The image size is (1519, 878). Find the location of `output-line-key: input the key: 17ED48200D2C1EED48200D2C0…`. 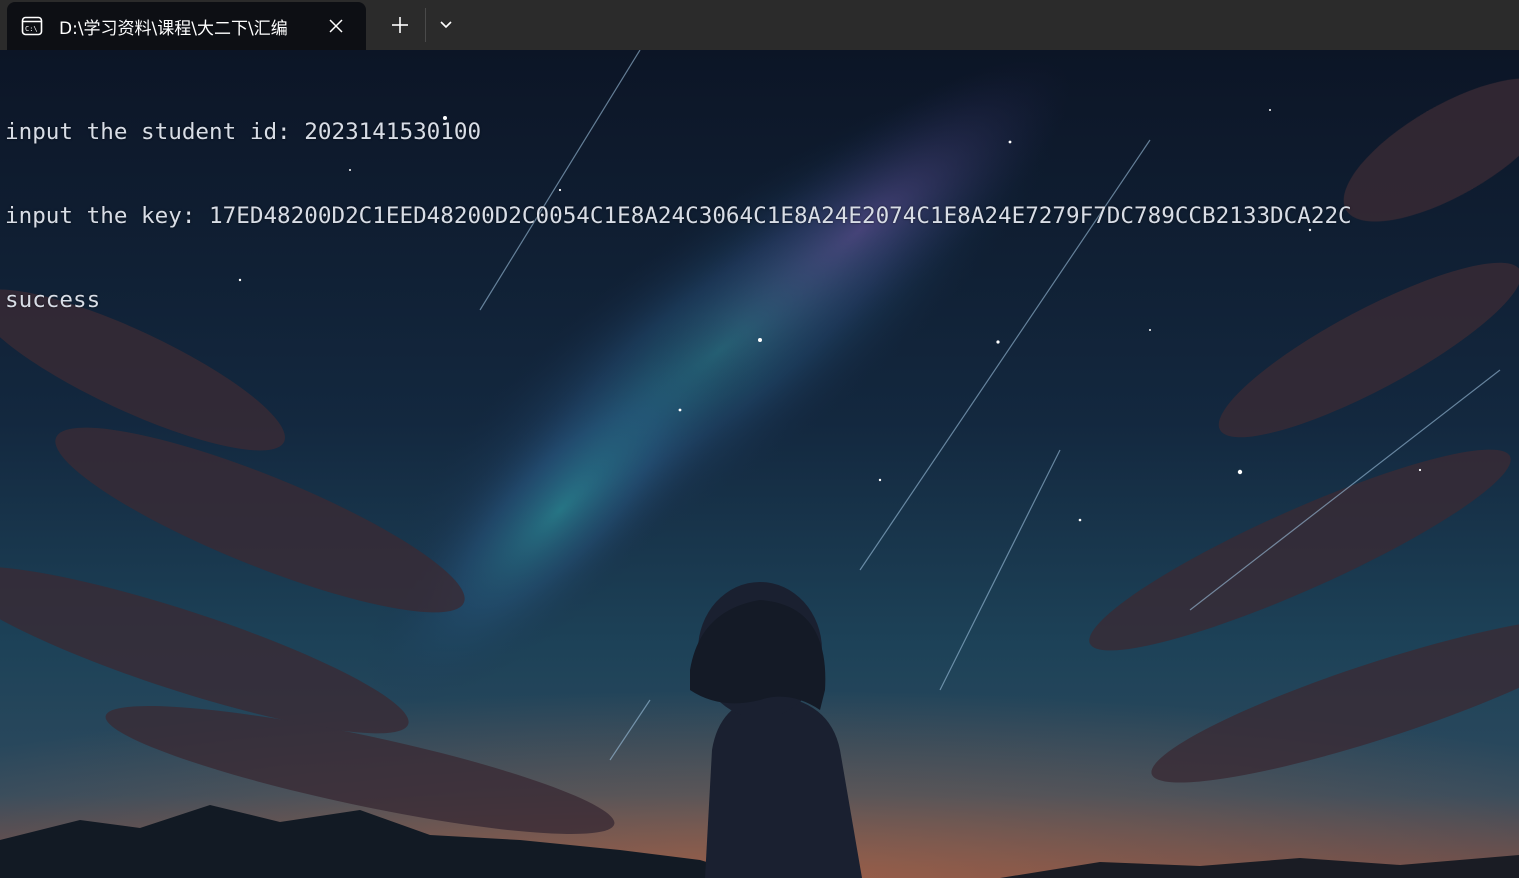

output-line-key: input the key: 17ED48200D2C1EED48200D2C0… is located at coordinates (678, 216).